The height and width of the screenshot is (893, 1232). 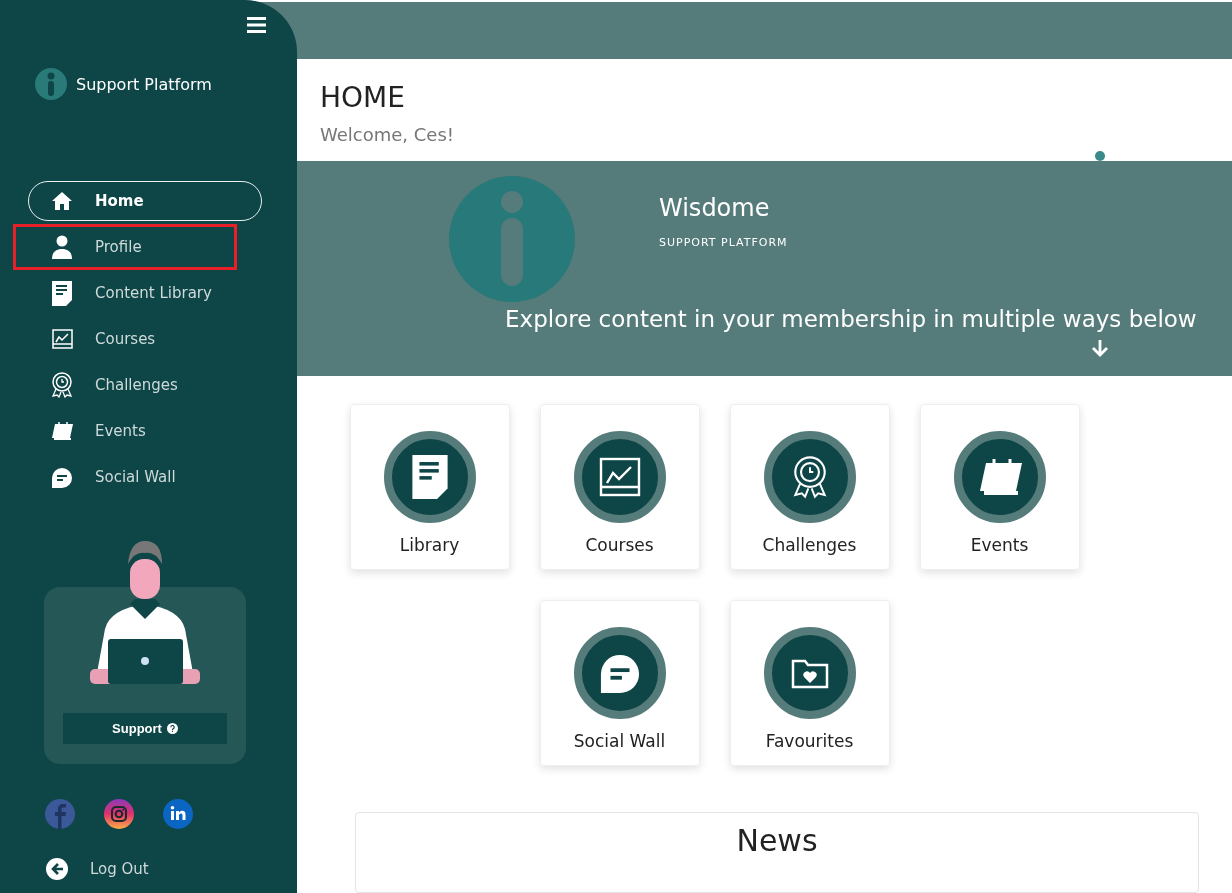 What do you see at coordinates (1100, 156) in the screenshot?
I see `indicator-dot` at bounding box center [1100, 156].